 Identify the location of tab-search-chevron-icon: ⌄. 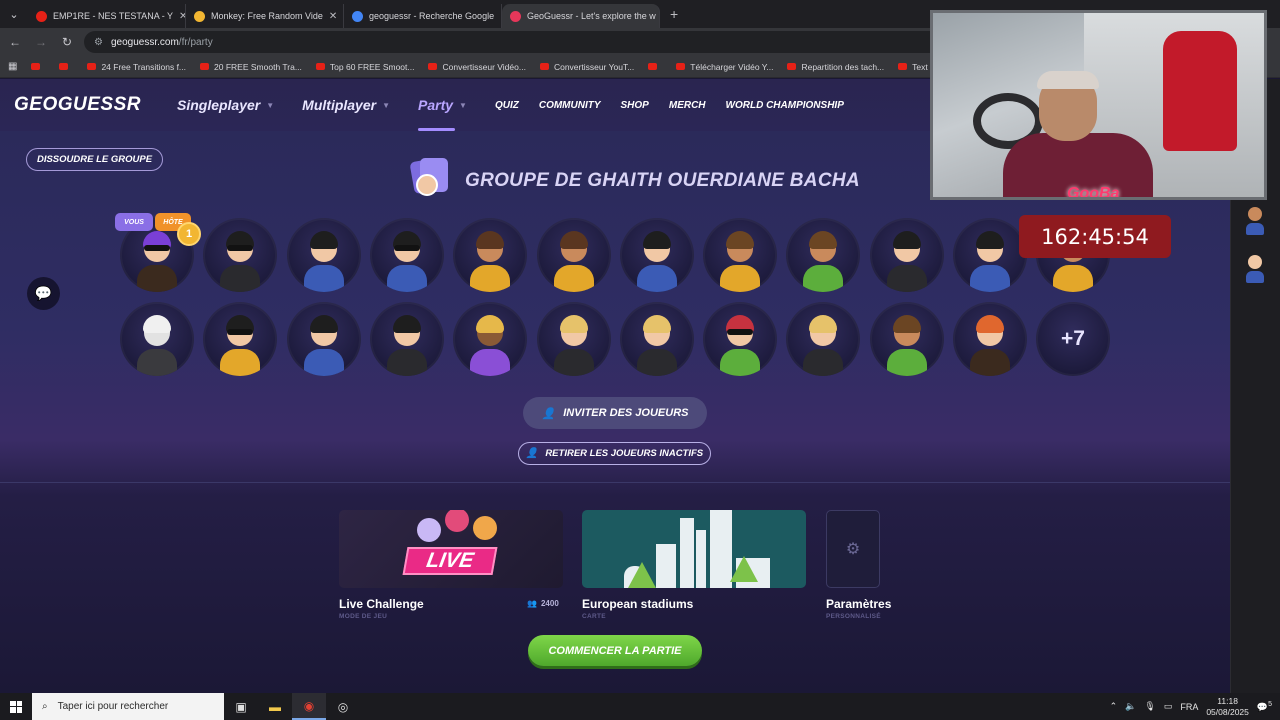
(14, 14).